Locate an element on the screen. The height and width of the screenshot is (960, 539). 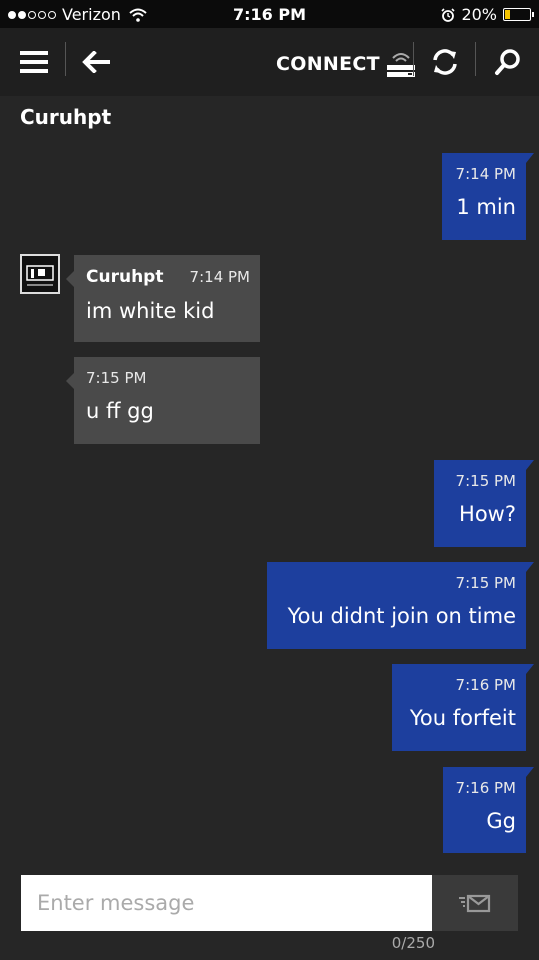
alarm-icon is located at coordinates (448, 14).